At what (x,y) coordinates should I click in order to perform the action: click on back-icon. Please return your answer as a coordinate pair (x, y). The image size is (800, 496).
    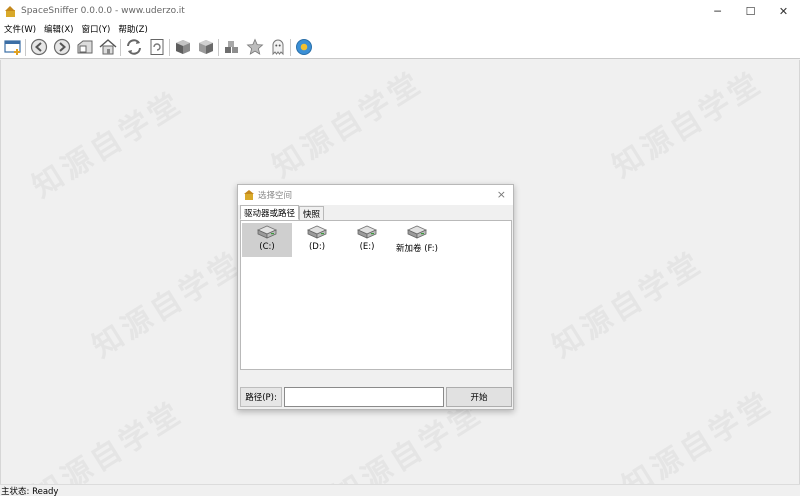
    Looking at the image, I should click on (38, 47).